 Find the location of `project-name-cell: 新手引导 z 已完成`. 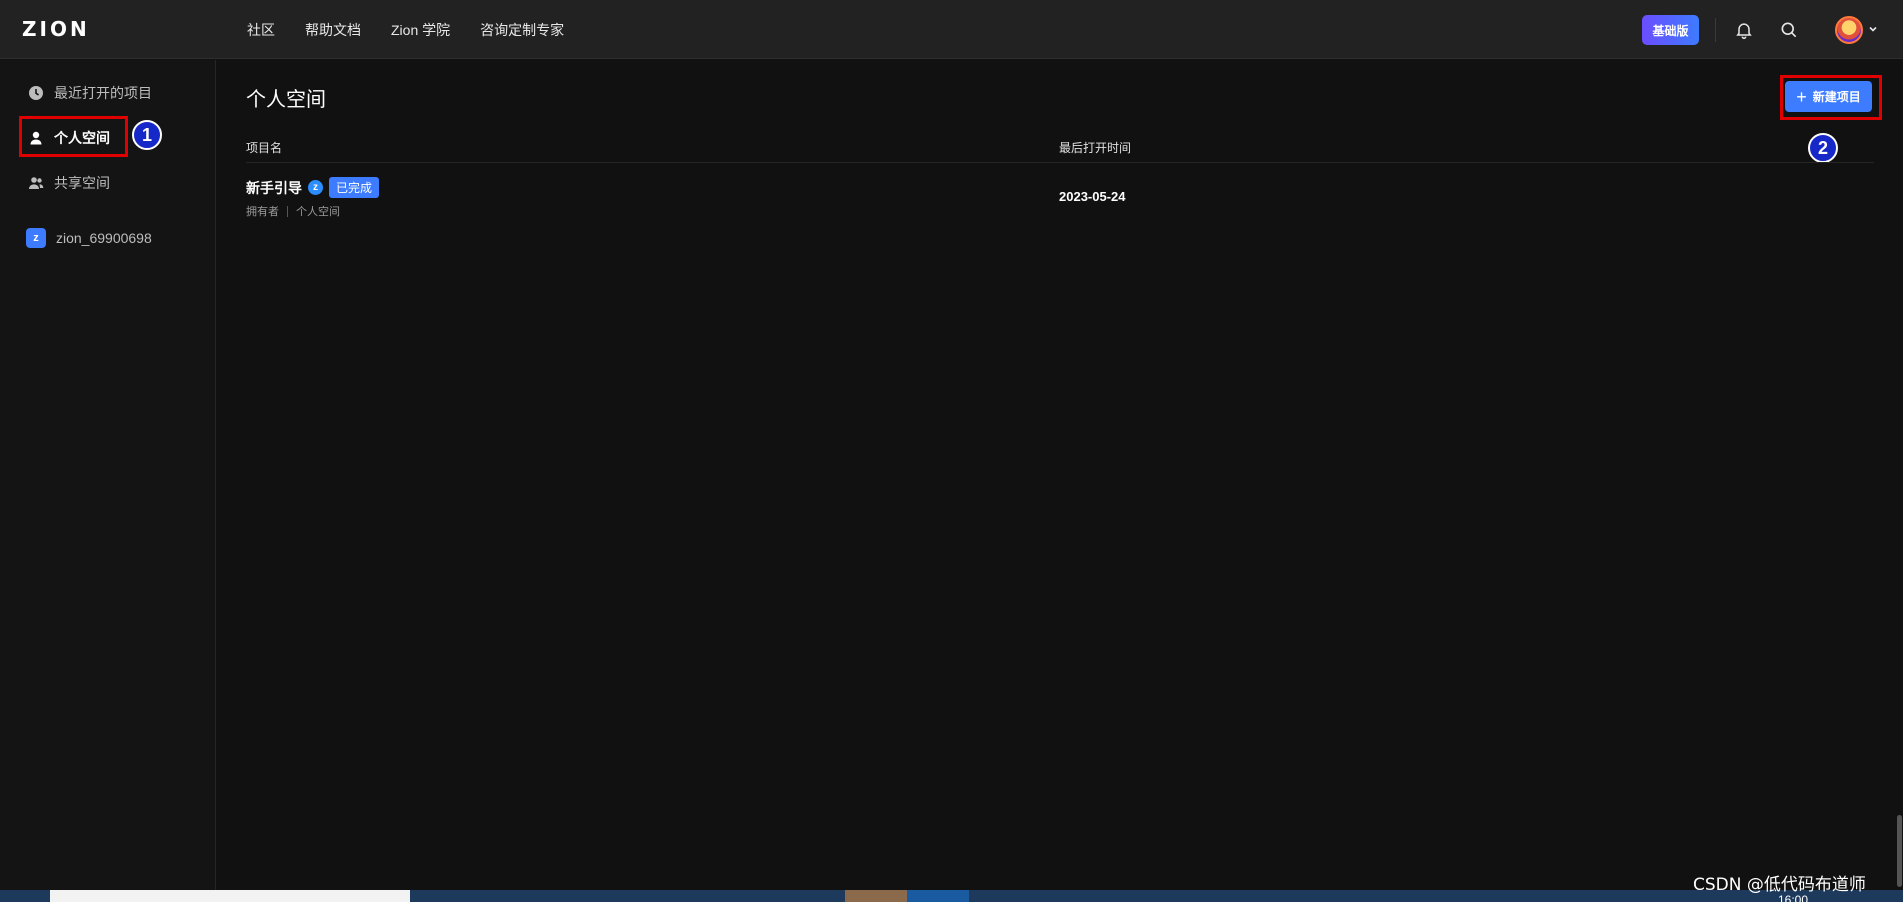

project-name-cell: 新手引导 z 已完成 is located at coordinates (313, 187).